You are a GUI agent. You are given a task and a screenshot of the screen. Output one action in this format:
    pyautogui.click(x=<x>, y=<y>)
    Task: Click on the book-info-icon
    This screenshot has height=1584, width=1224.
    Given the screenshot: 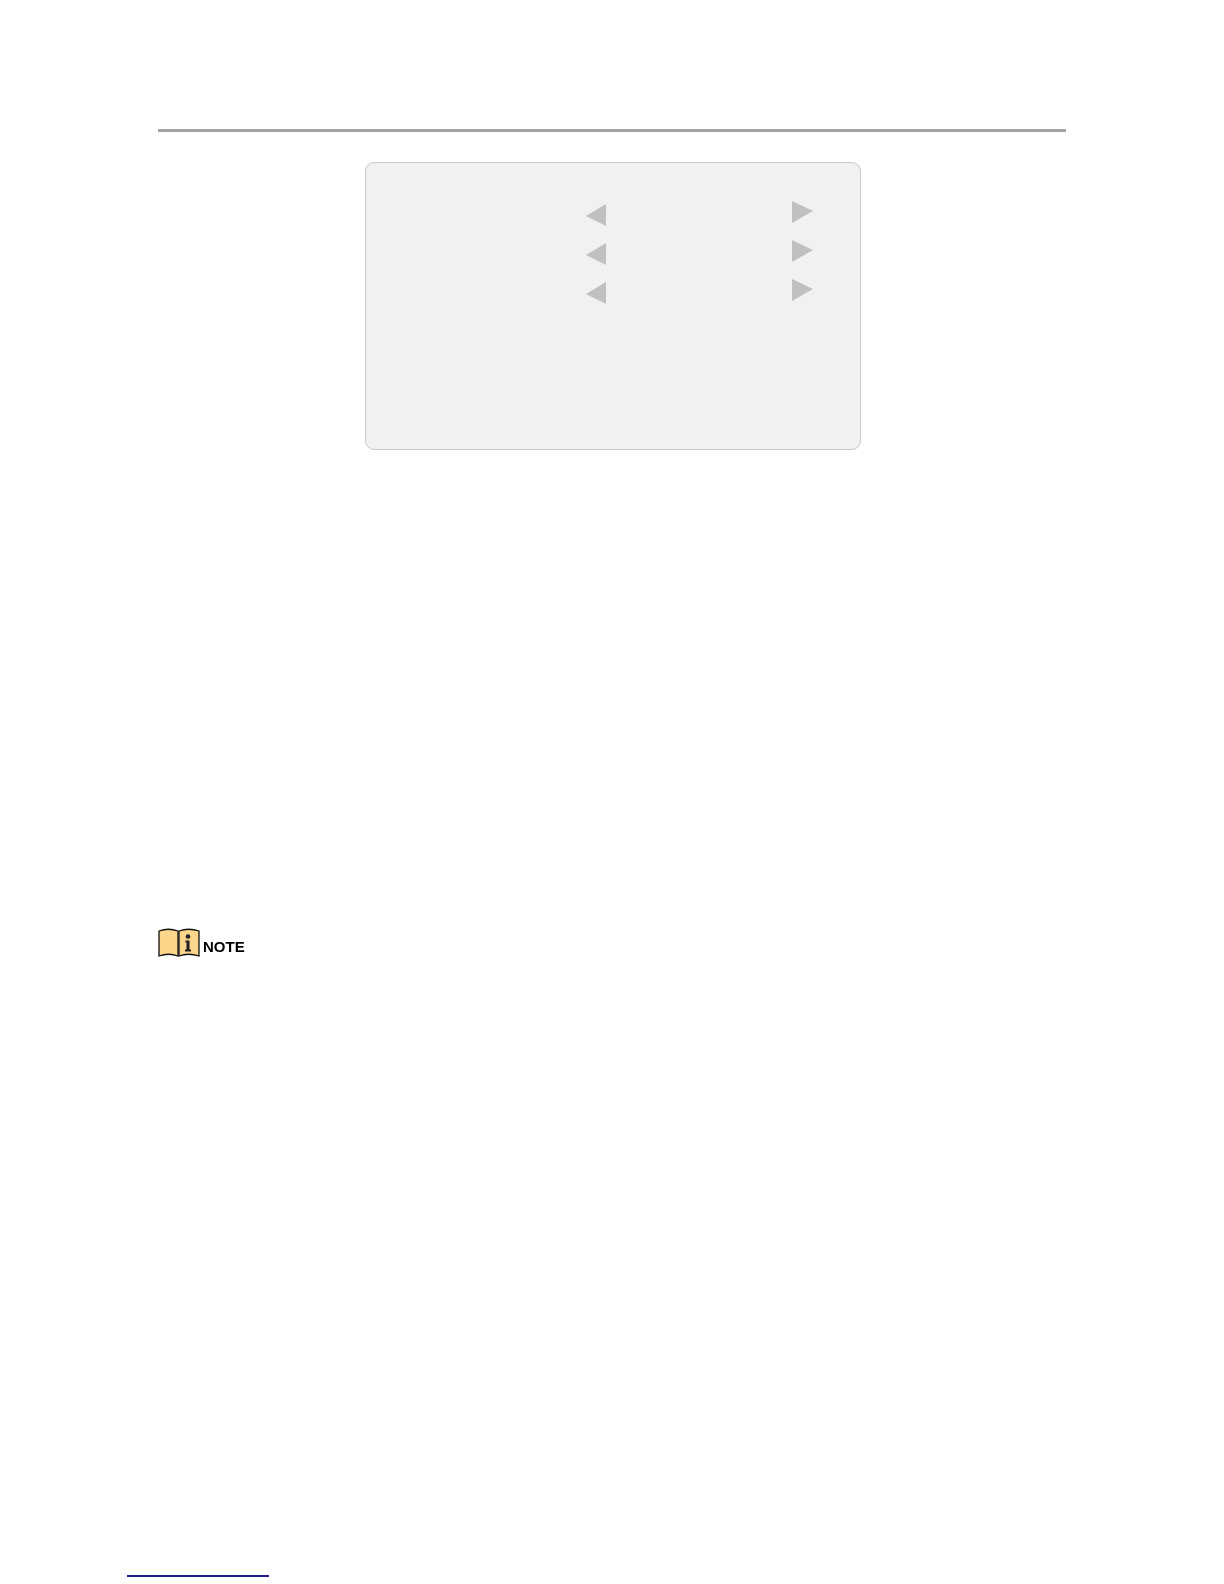 What is the action you would take?
    pyautogui.click(x=179, y=942)
    